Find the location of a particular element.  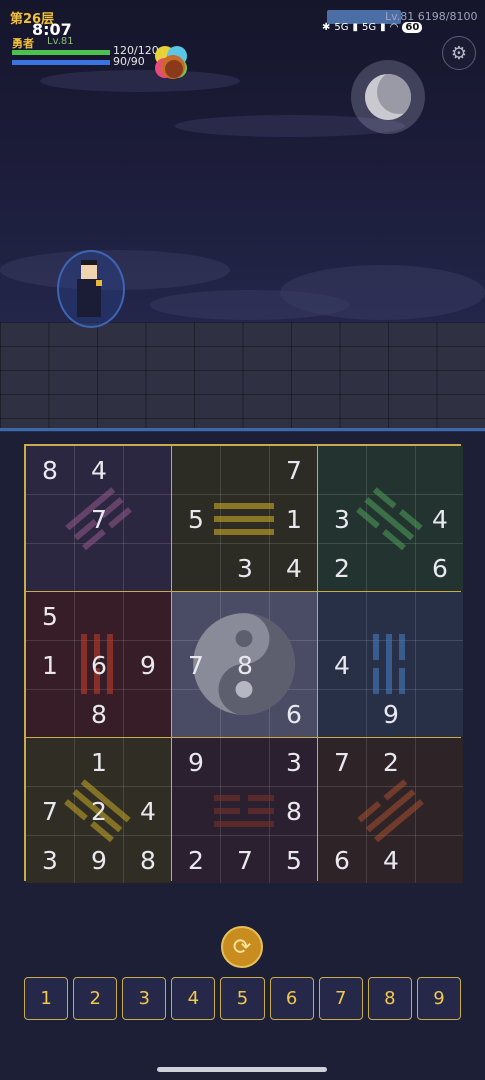

settings-button: ⚙ is located at coordinates (459, 53).